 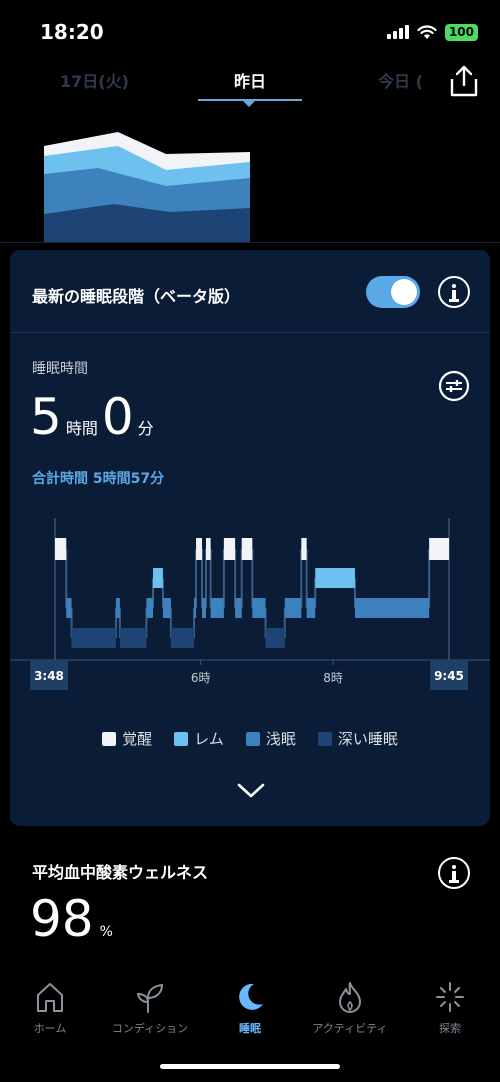 I want to click on legend-item-rem: レム, so click(x=199, y=738).